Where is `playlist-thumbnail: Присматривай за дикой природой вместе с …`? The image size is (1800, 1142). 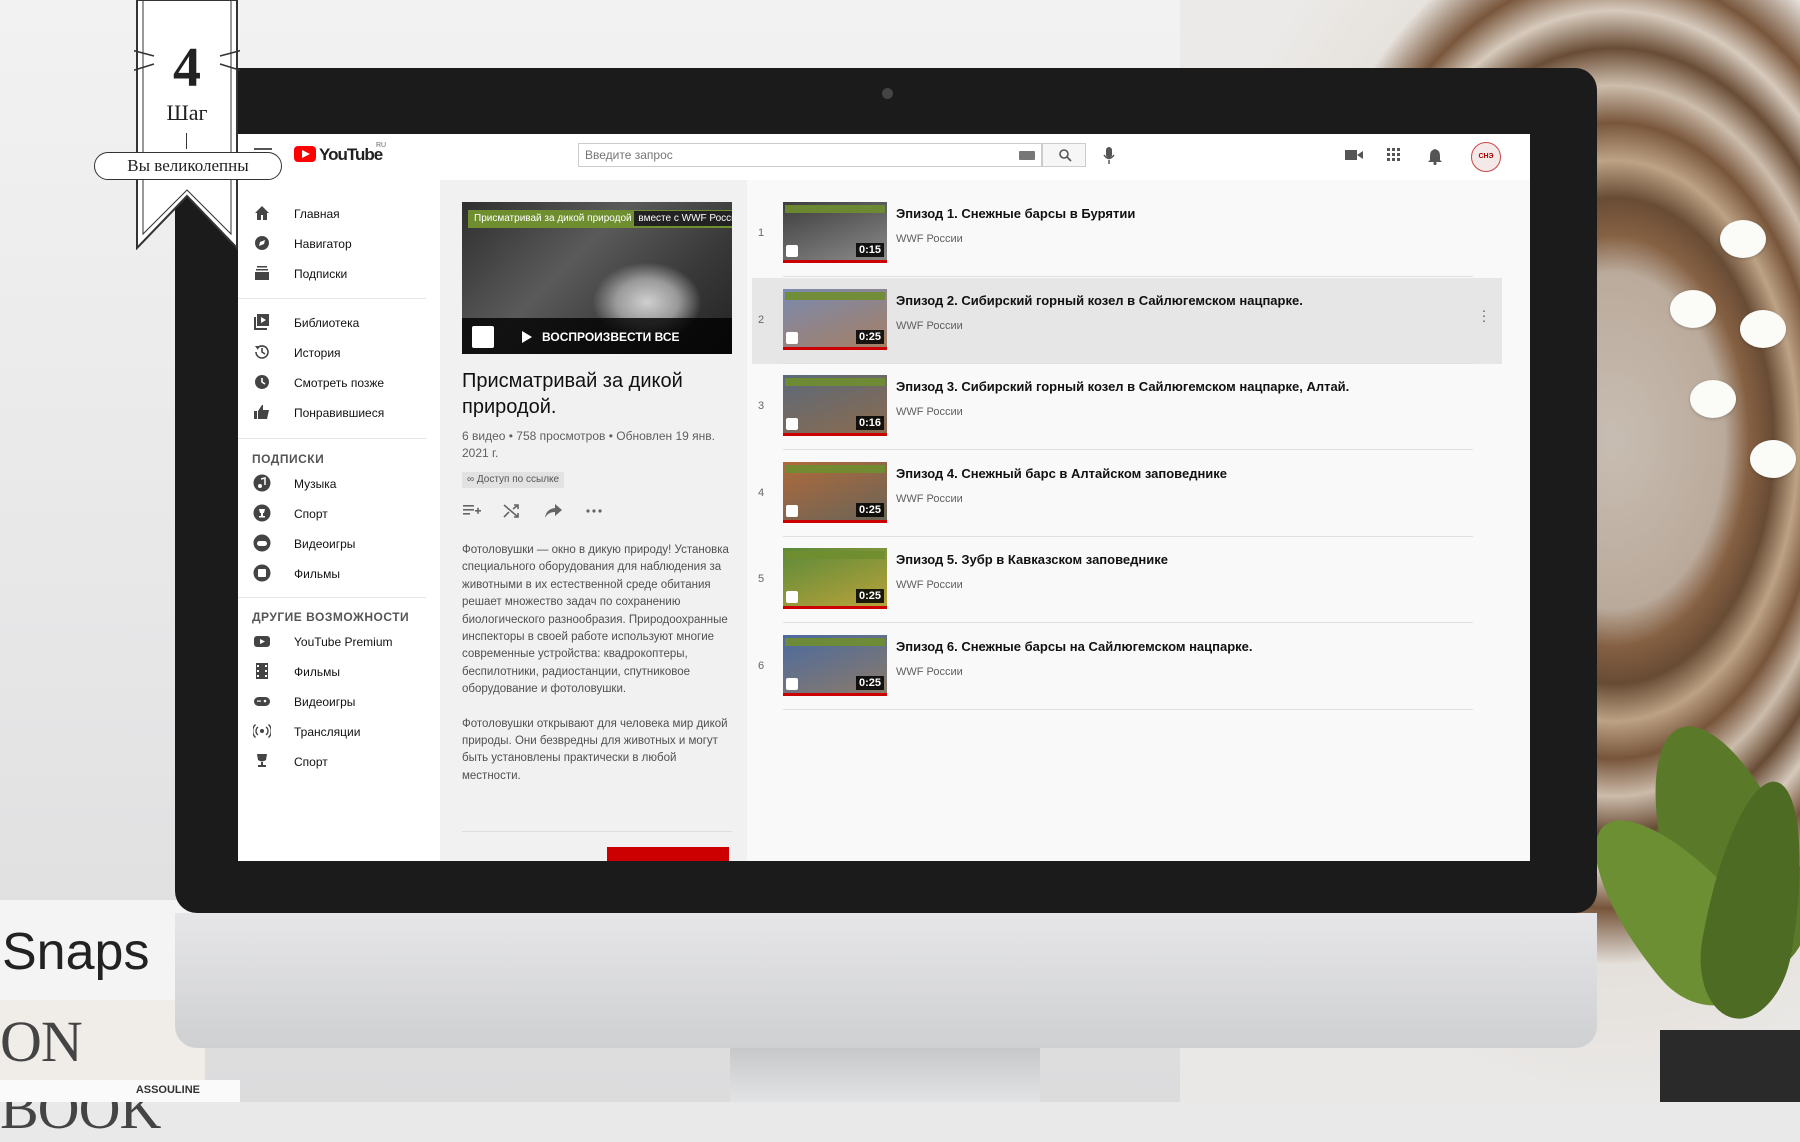
playlist-thumbnail: Присматривай за дикой природой вместе с … is located at coordinates (597, 278).